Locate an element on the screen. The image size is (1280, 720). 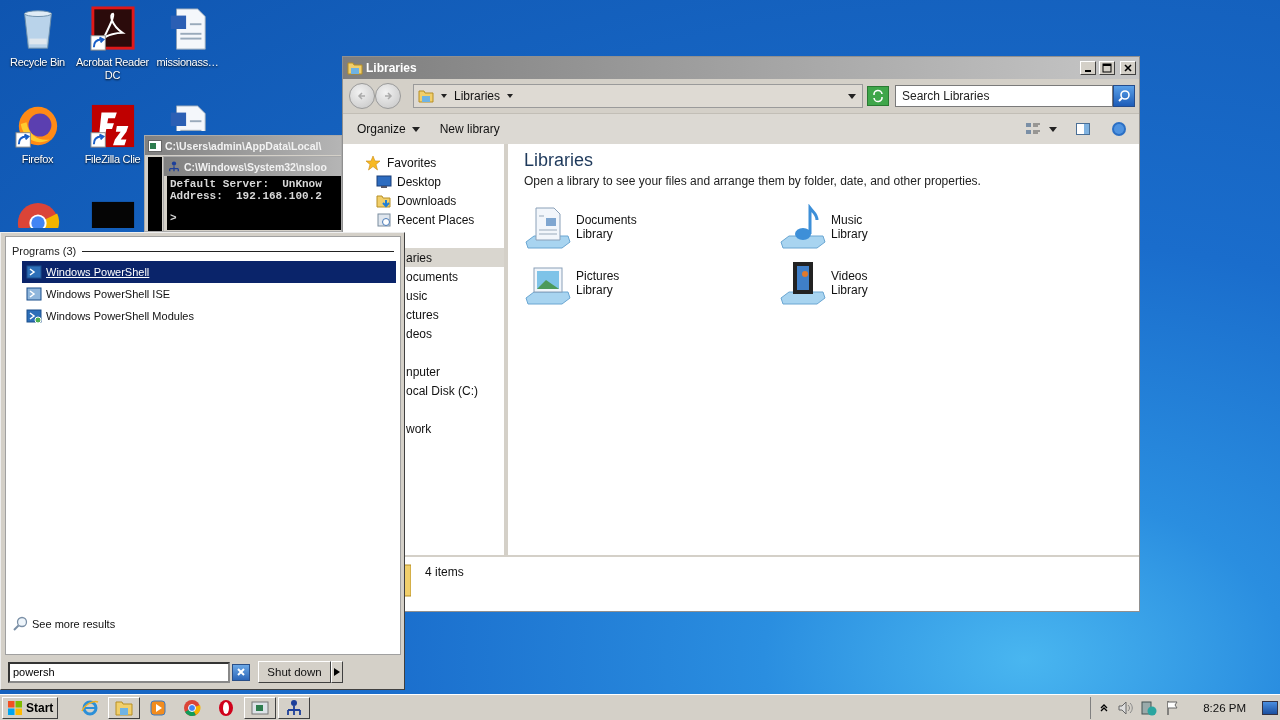
see-more-link: See more results is located at coordinates (74, 624).